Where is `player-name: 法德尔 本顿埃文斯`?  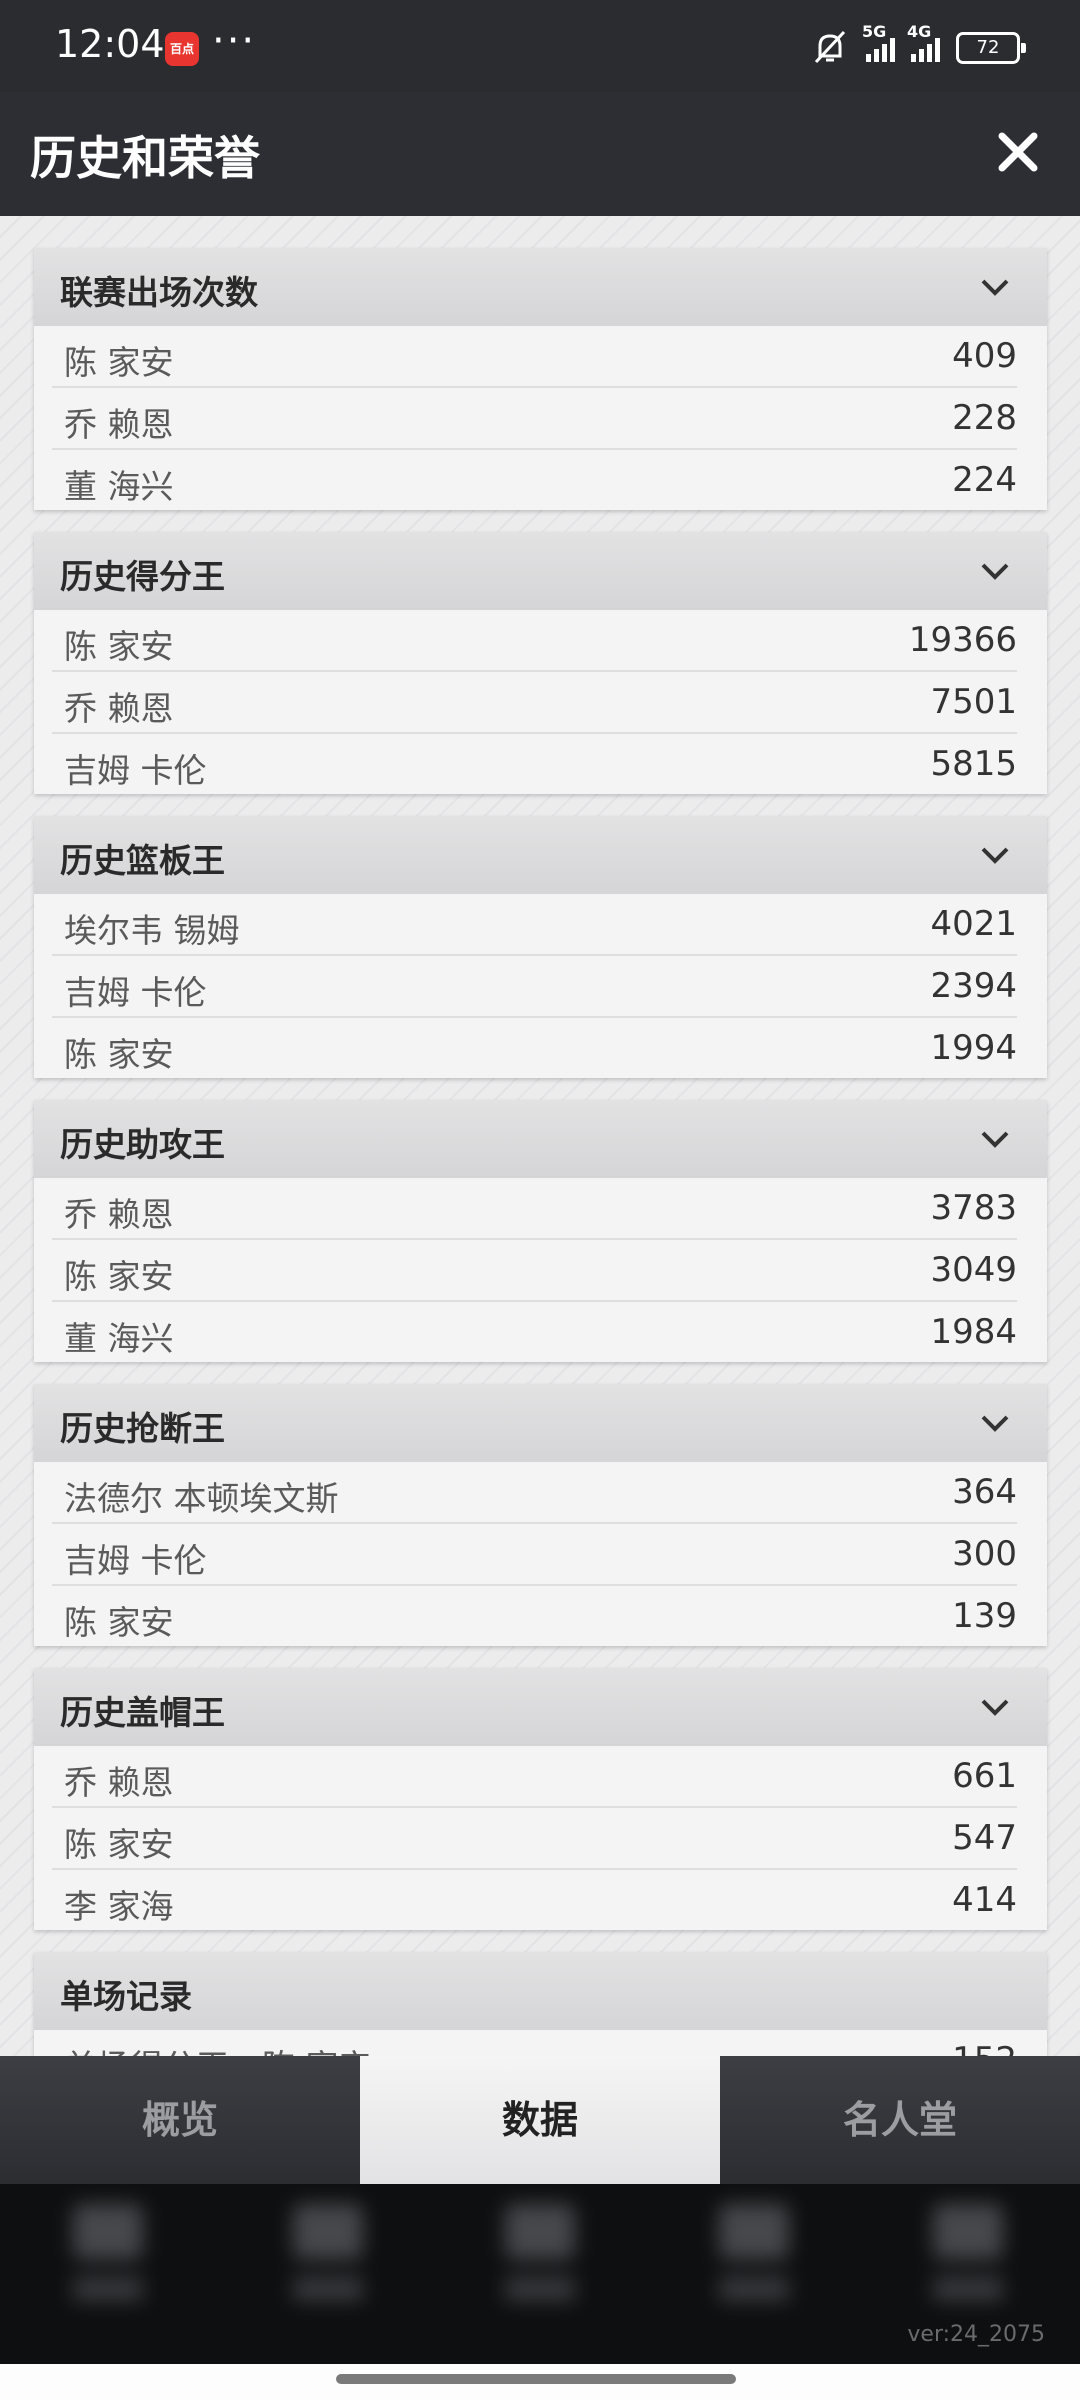 player-name: 法德尔 本顿埃文斯 is located at coordinates (201, 1498).